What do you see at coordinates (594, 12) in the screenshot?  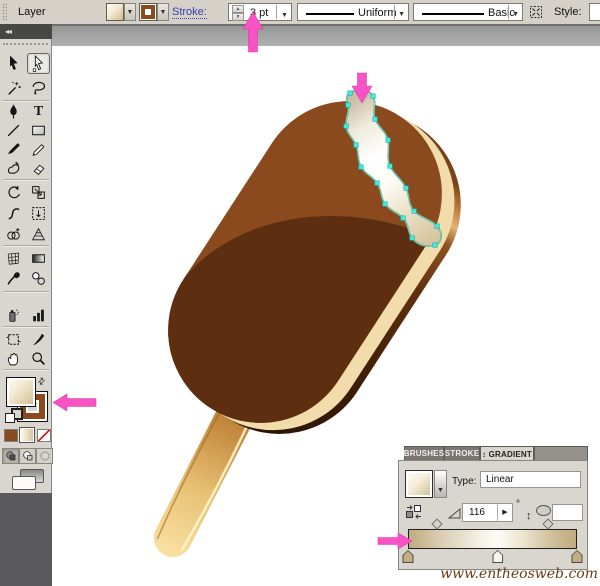 I see `style-combo` at bounding box center [594, 12].